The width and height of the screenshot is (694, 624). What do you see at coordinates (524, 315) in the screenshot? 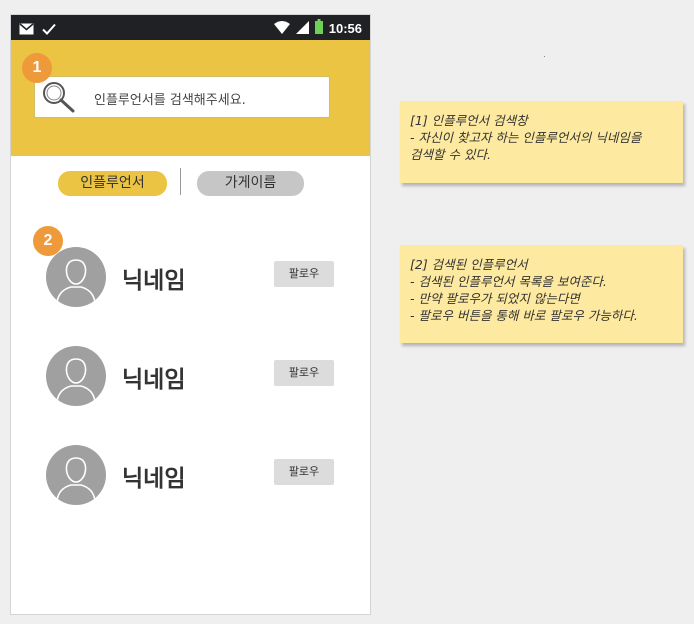
I see `note-line: - 팔로우 버튼을 통해 바로 팔로우 가능하다.` at bounding box center [524, 315].